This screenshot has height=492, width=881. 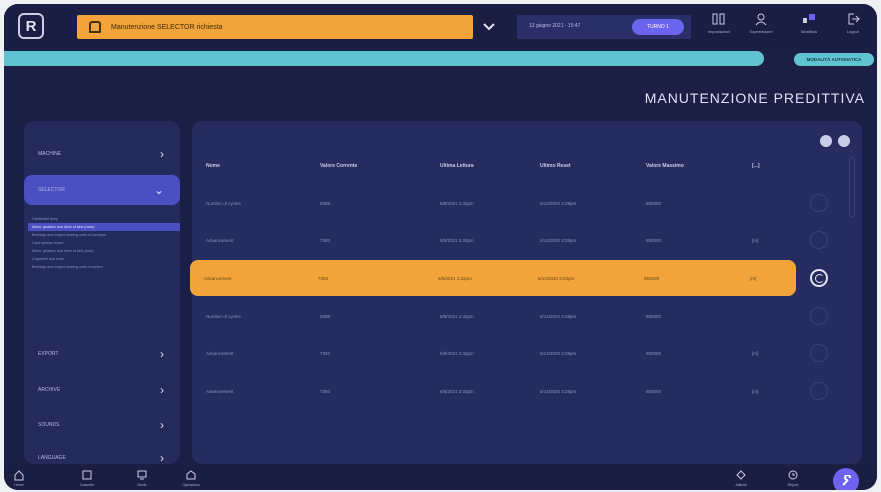 I want to click on col-header-ultima-lettura: Ultima Lettura, so click(x=457, y=166).